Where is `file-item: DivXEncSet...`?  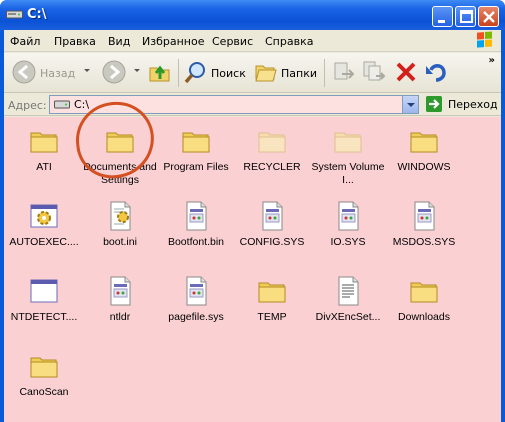 file-item: DivXEncSet... is located at coordinates (348, 311).